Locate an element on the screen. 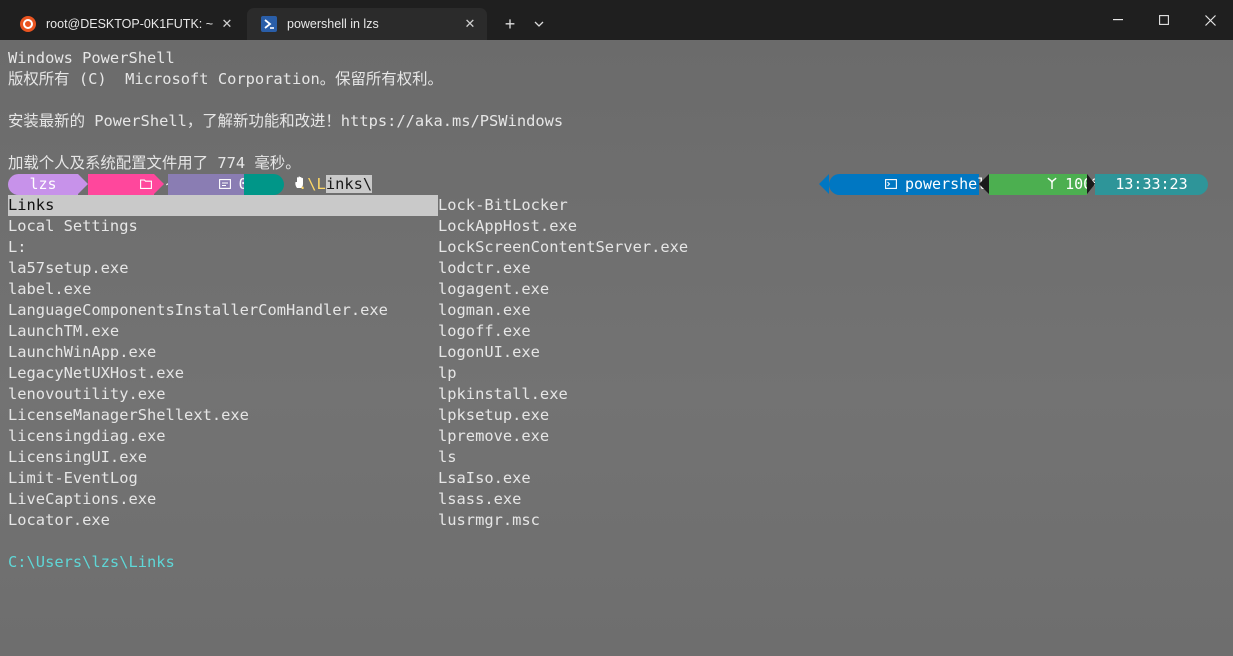 The width and height of the screenshot is (1233, 656). completion-item: lodctr.exe is located at coordinates (484, 268).